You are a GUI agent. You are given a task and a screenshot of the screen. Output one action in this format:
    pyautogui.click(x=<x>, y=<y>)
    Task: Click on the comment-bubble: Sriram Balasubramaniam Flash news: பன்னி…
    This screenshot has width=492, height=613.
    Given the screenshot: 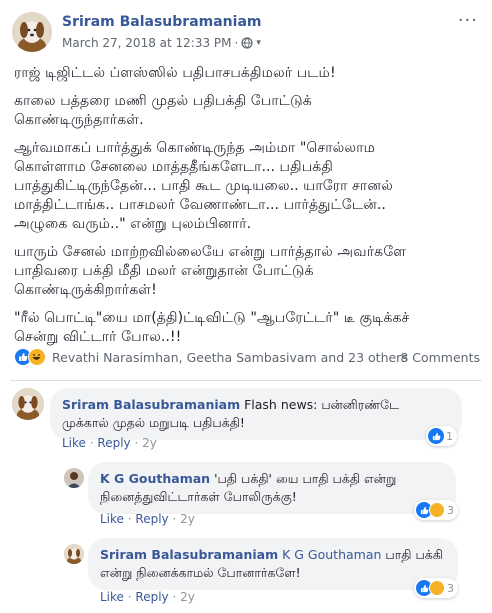 What is the action you would take?
    pyautogui.click(x=256, y=414)
    